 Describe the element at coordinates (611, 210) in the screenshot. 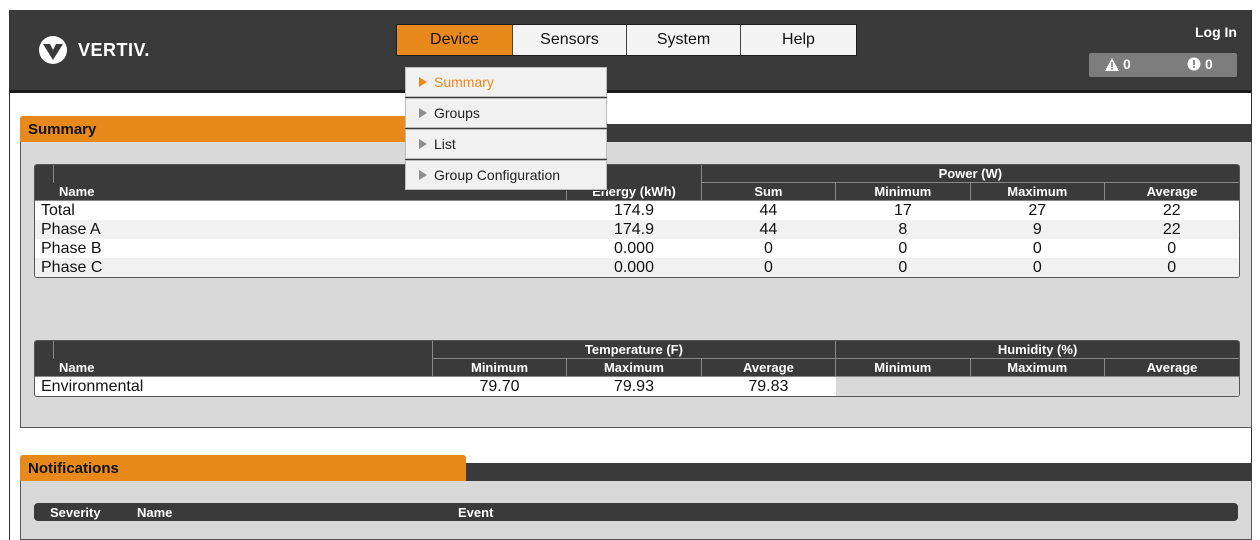

I see `table-row: Total 174.9 44 17 27 22` at that location.